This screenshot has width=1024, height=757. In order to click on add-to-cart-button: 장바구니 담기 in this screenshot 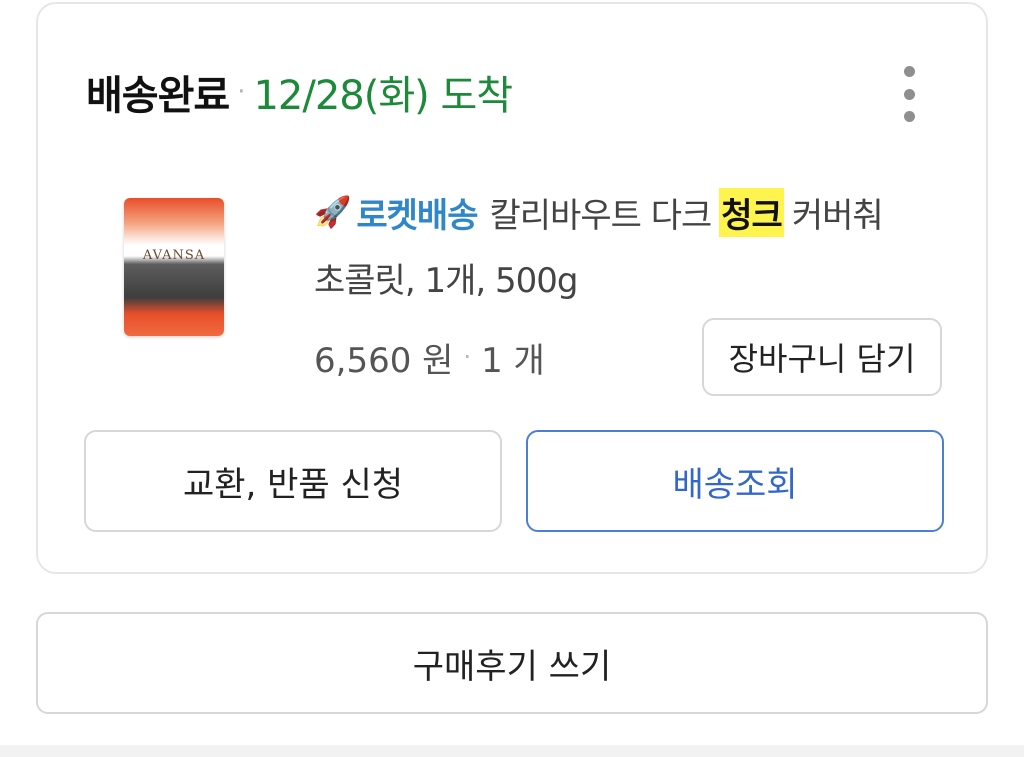, I will do `click(822, 357)`.